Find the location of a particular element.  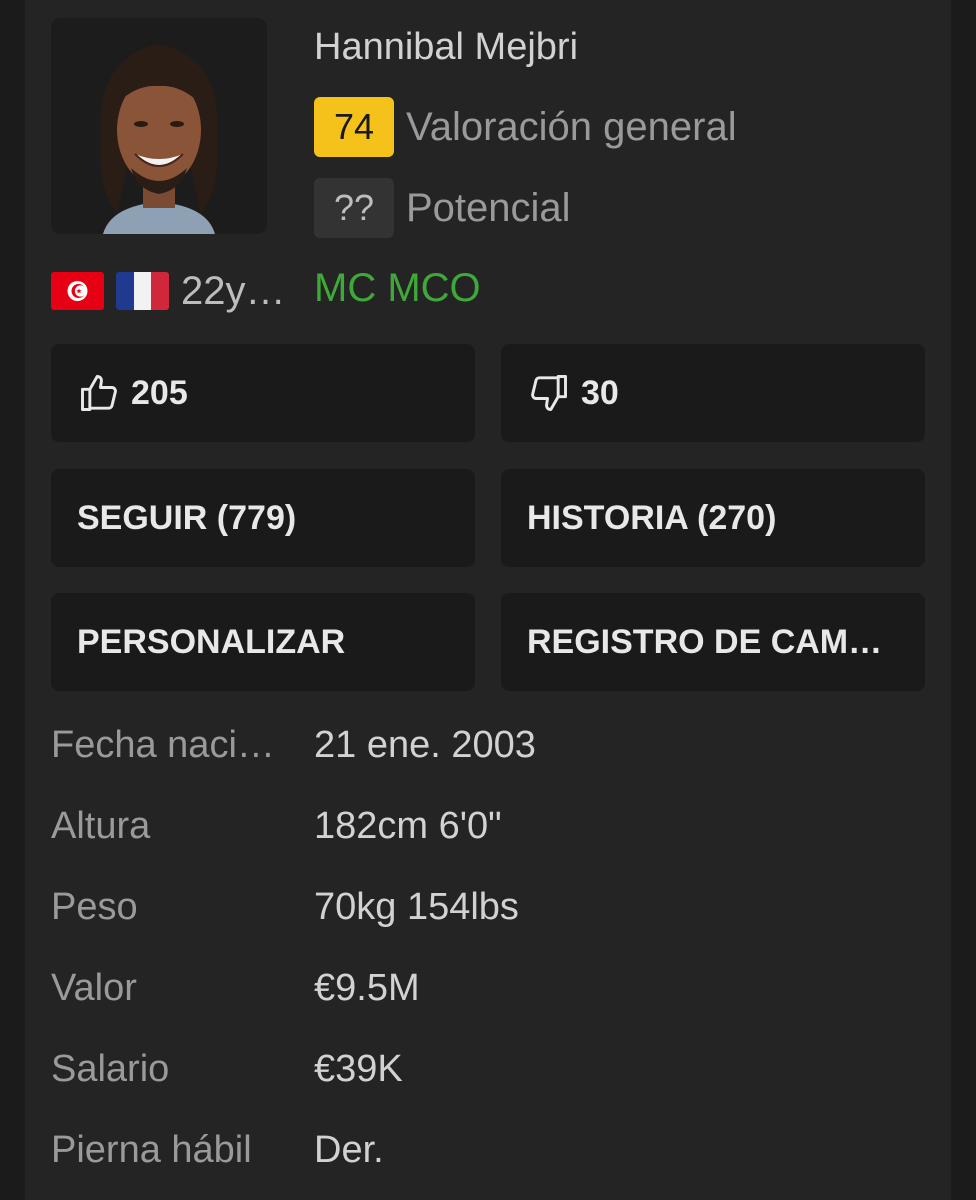

like-count: 205 is located at coordinates (159, 392).